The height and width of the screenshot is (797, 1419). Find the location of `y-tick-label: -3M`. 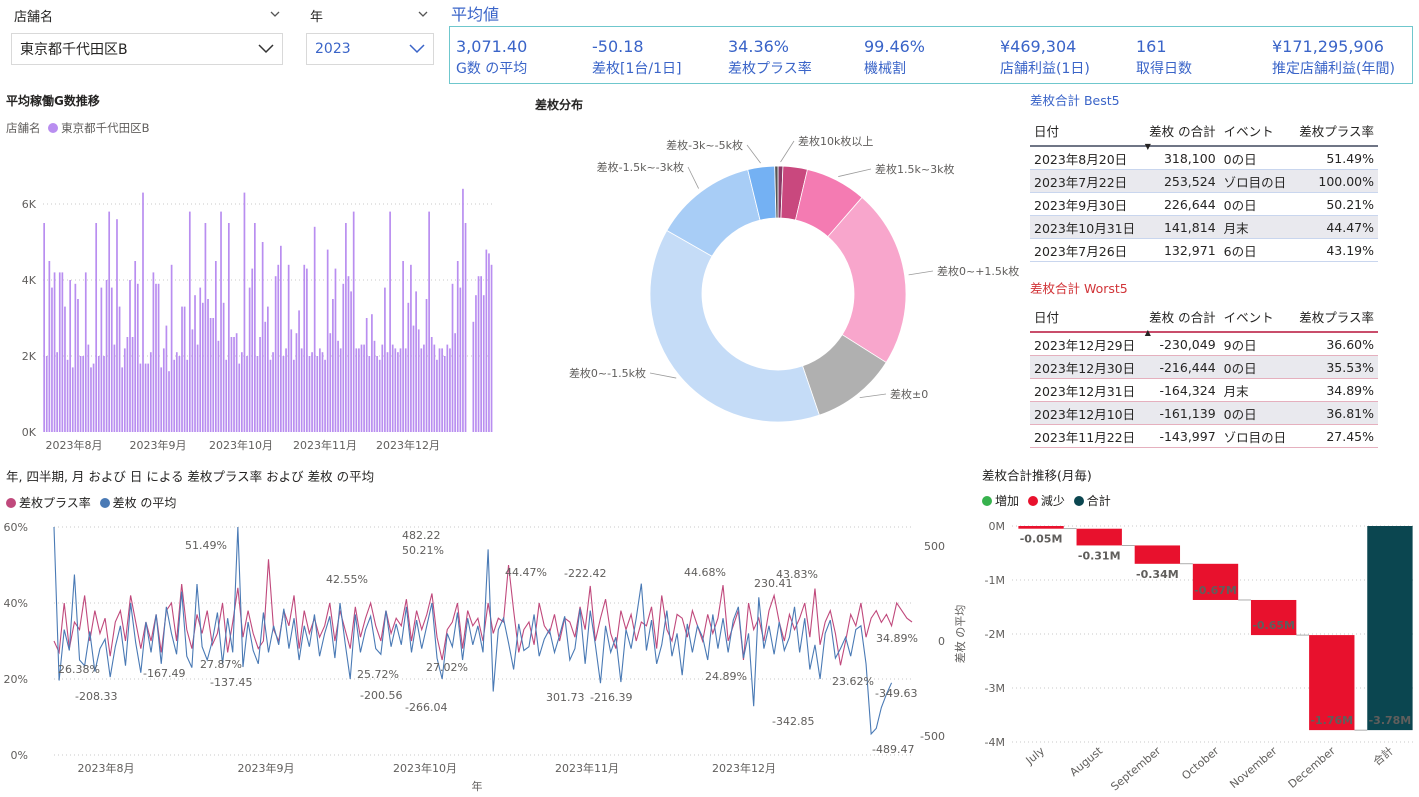

y-tick-label: -3M is located at coordinates (995, 688).